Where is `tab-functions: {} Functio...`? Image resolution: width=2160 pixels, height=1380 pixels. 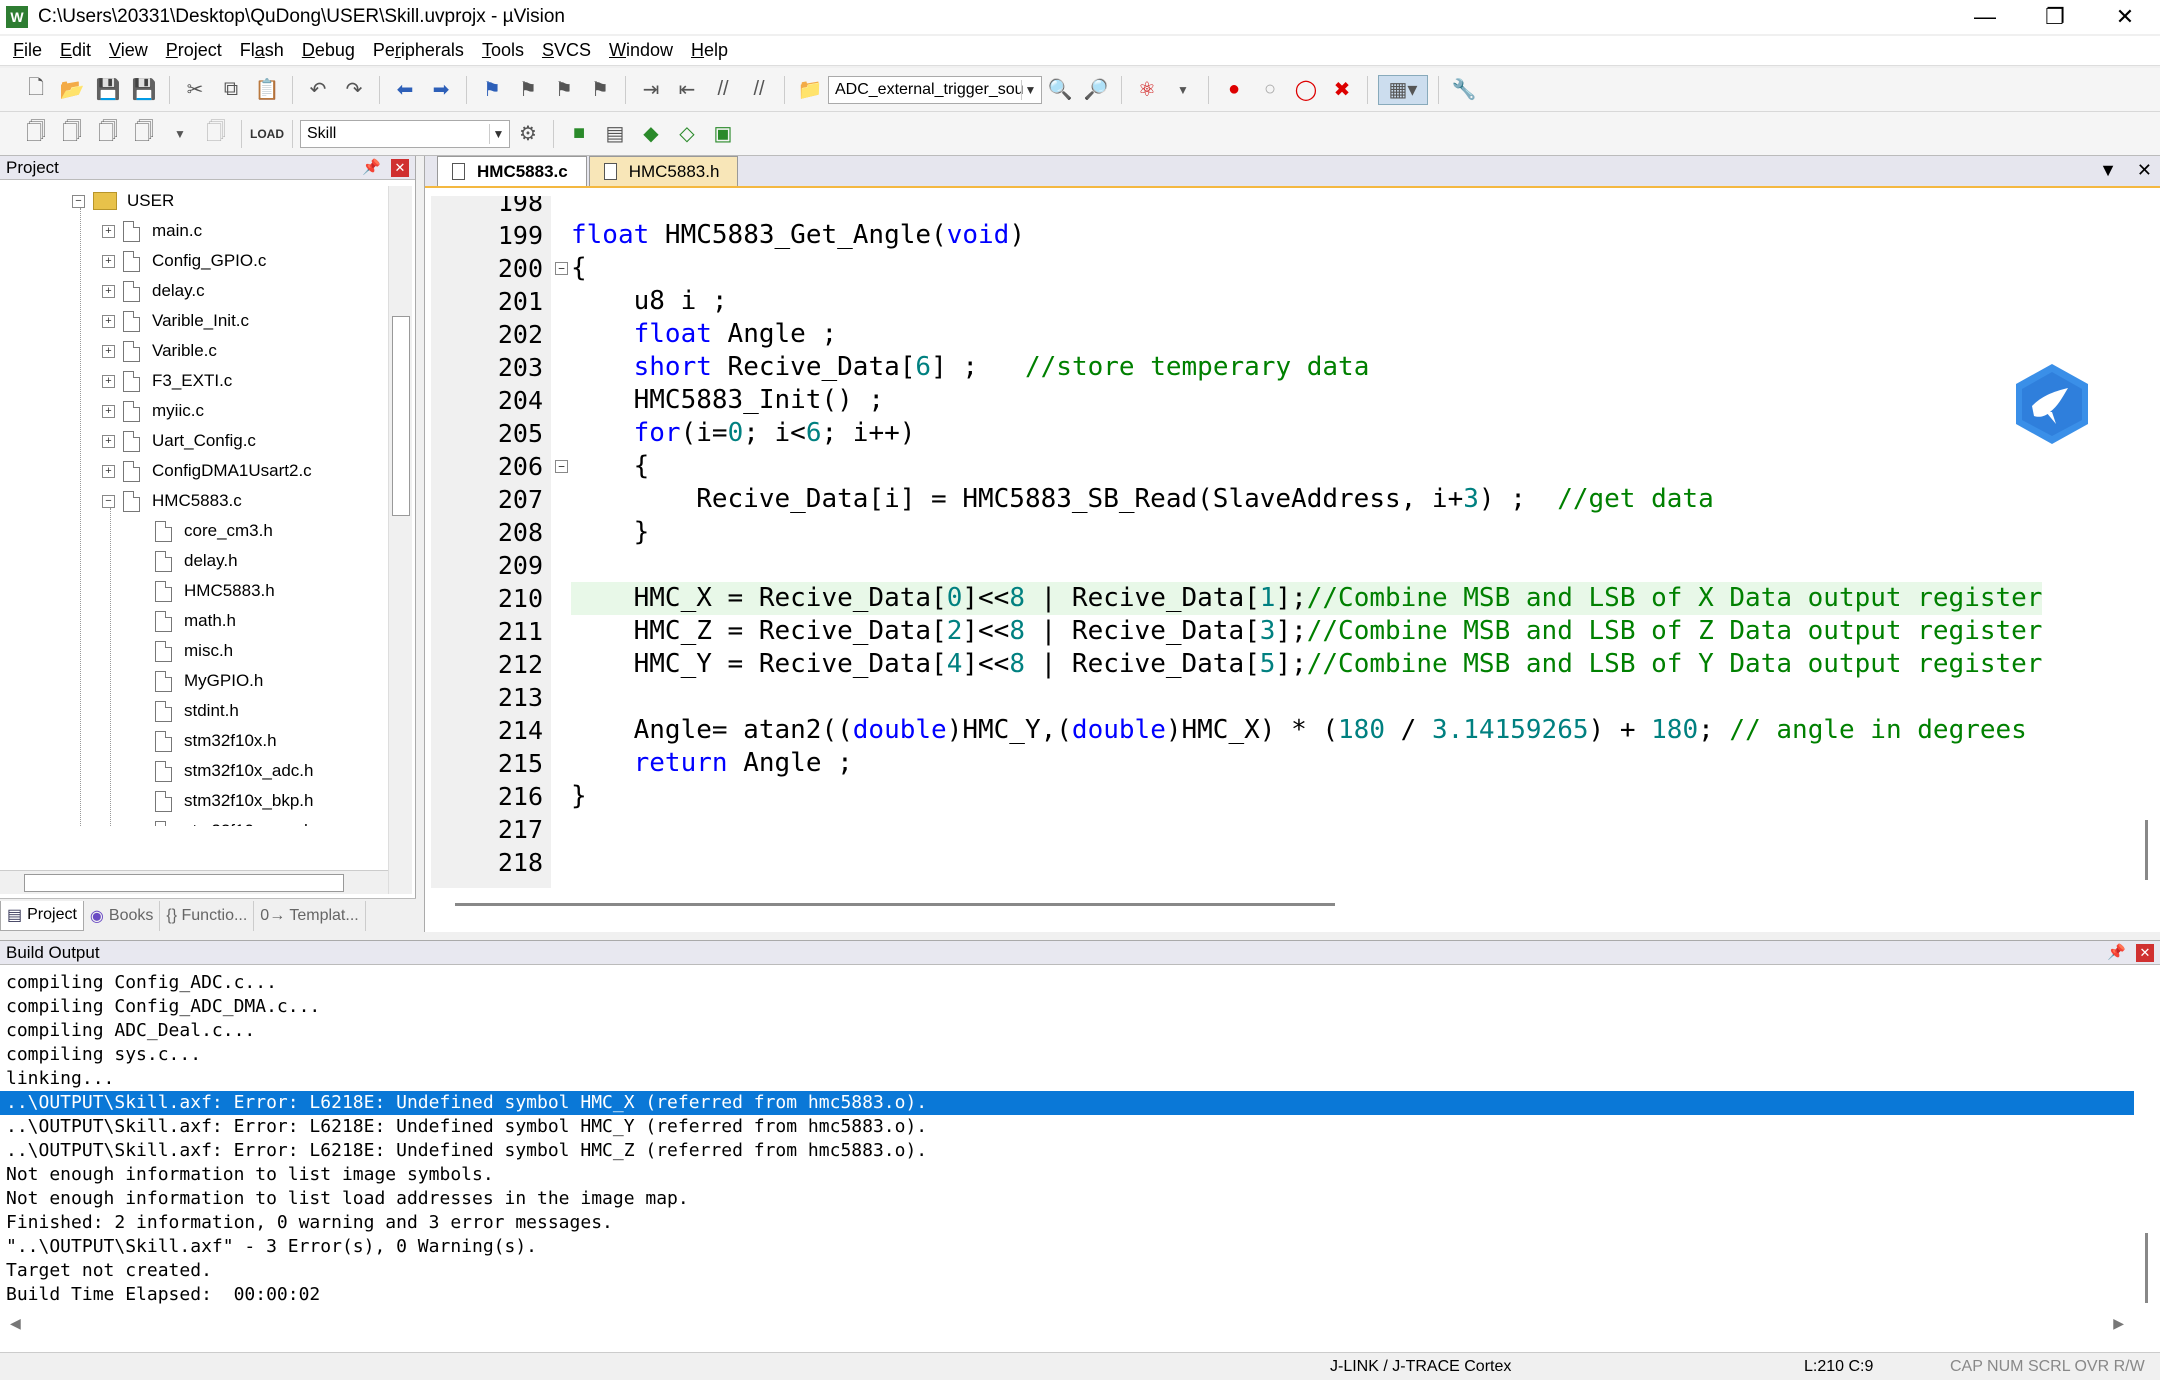
tab-functions: {} Functio... is located at coordinates (207, 915).